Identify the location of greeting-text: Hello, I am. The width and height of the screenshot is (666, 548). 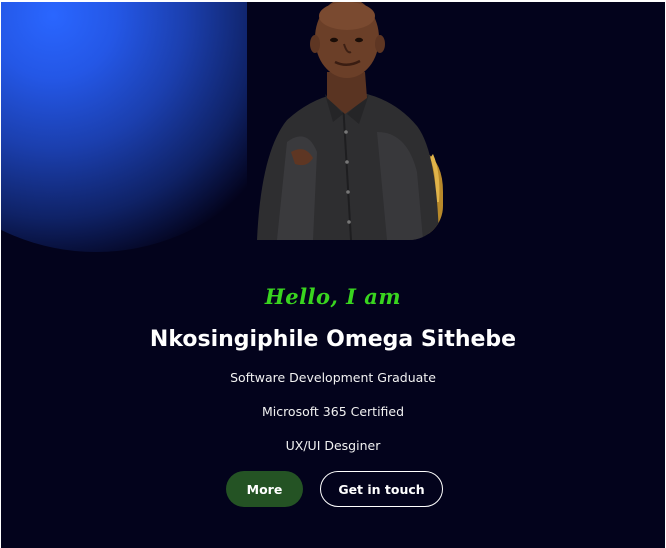
(333, 296).